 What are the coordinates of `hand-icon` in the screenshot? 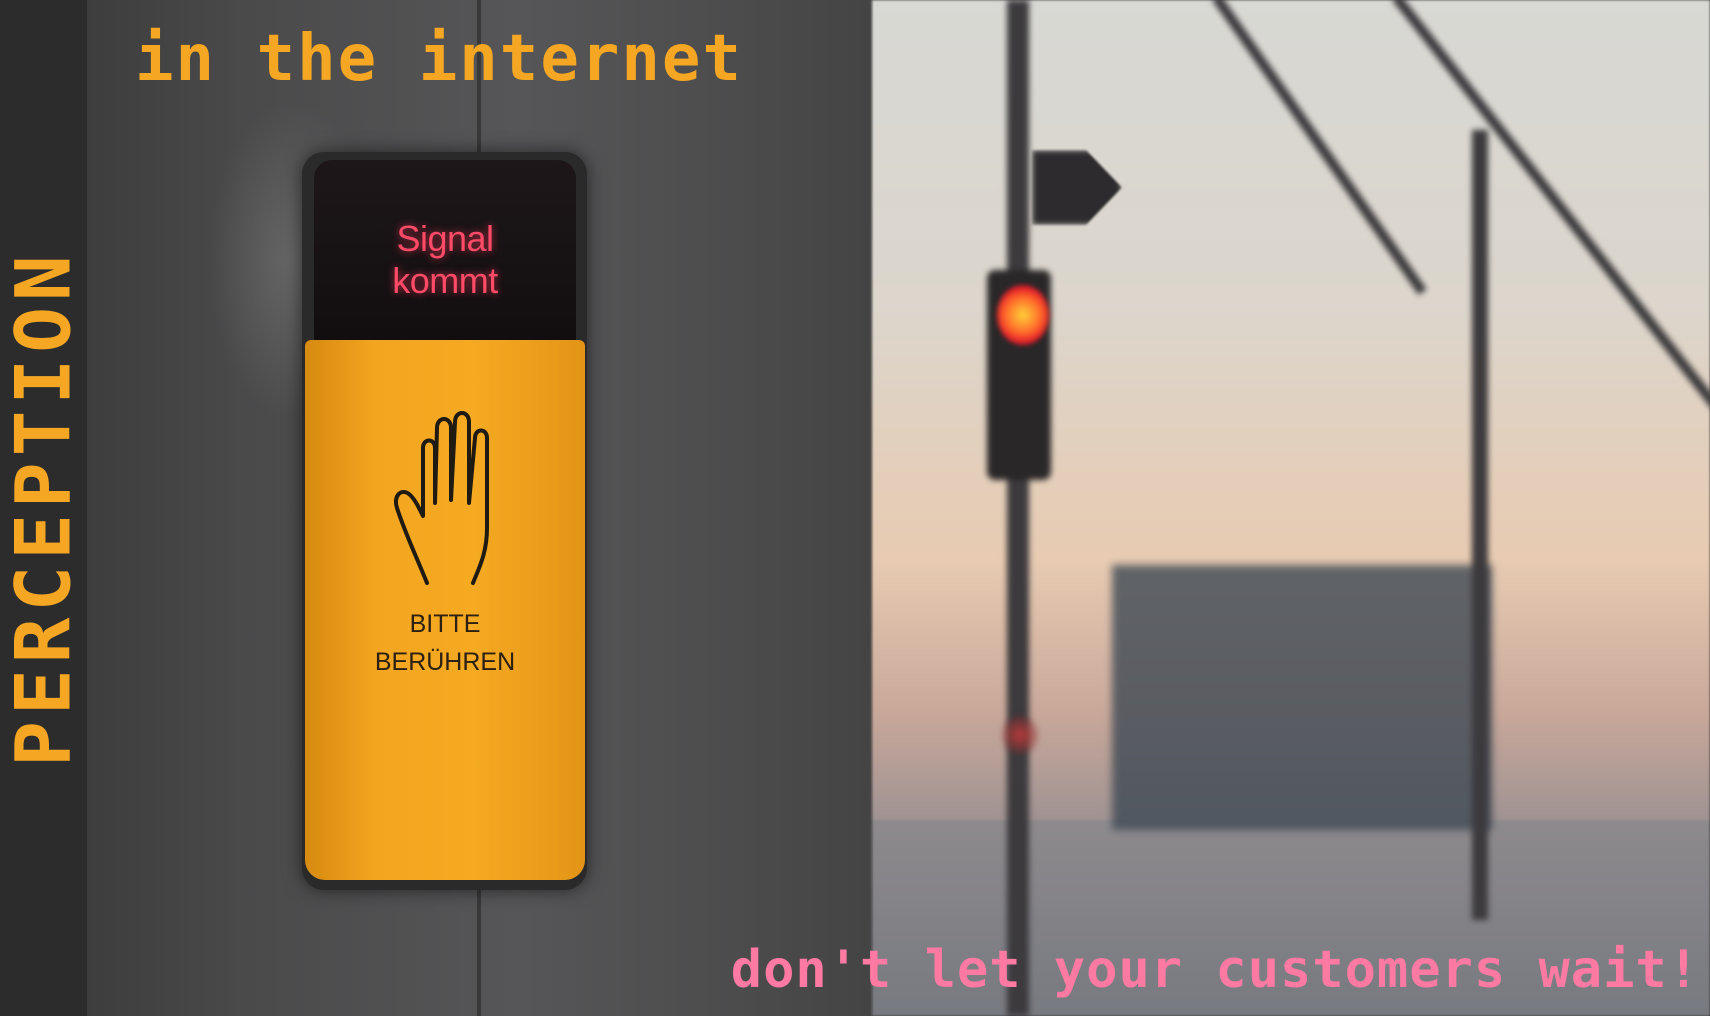 It's located at (441, 498).